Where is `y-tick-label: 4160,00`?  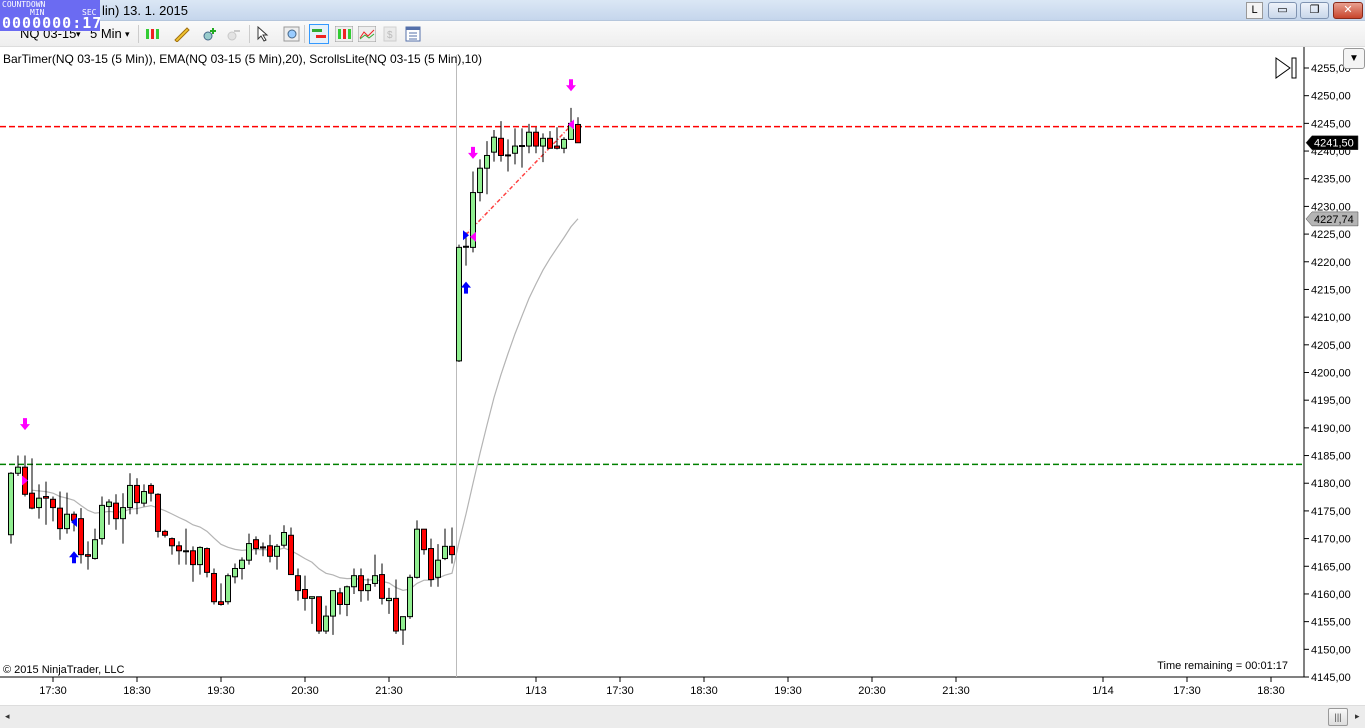
y-tick-label: 4160,00 is located at coordinates (1331, 595).